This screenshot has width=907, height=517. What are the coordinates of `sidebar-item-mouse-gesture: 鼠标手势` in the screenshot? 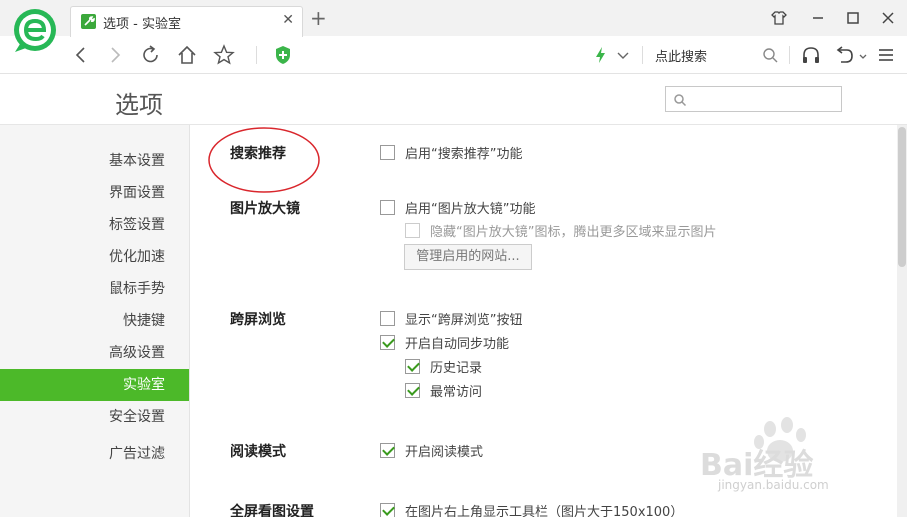 It's located at (94, 289).